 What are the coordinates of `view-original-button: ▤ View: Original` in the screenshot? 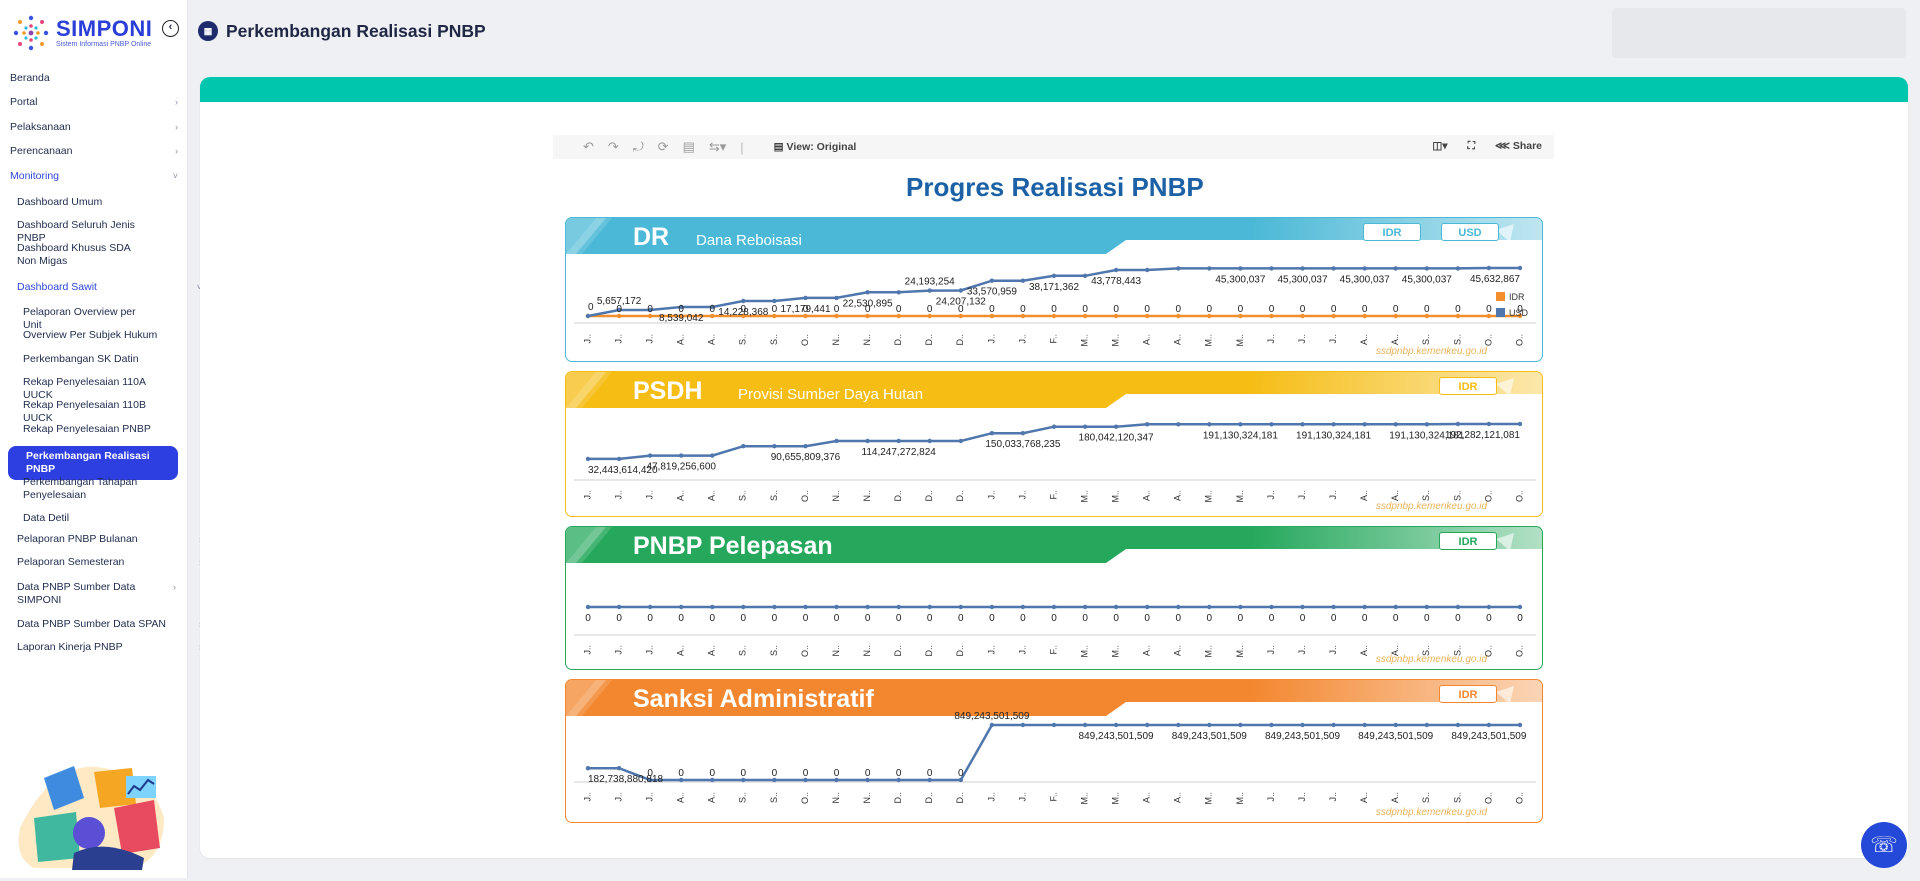 It's located at (815, 147).